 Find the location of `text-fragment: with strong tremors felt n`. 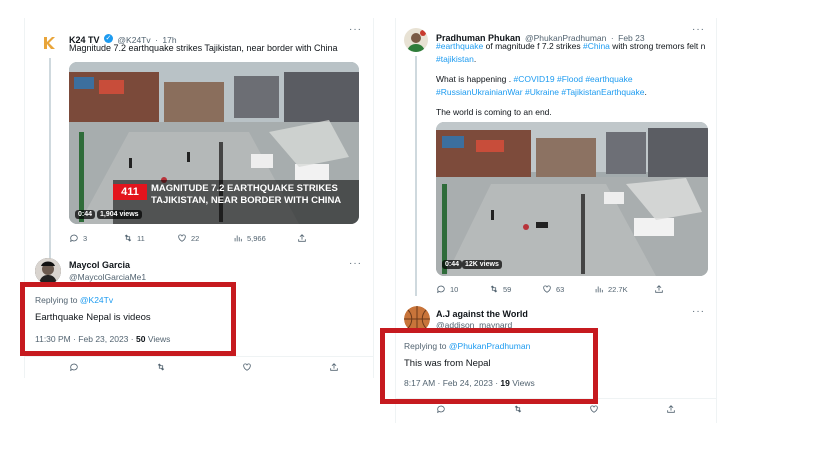

text-fragment: with strong tremors felt n is located at coordinates (657, 46).